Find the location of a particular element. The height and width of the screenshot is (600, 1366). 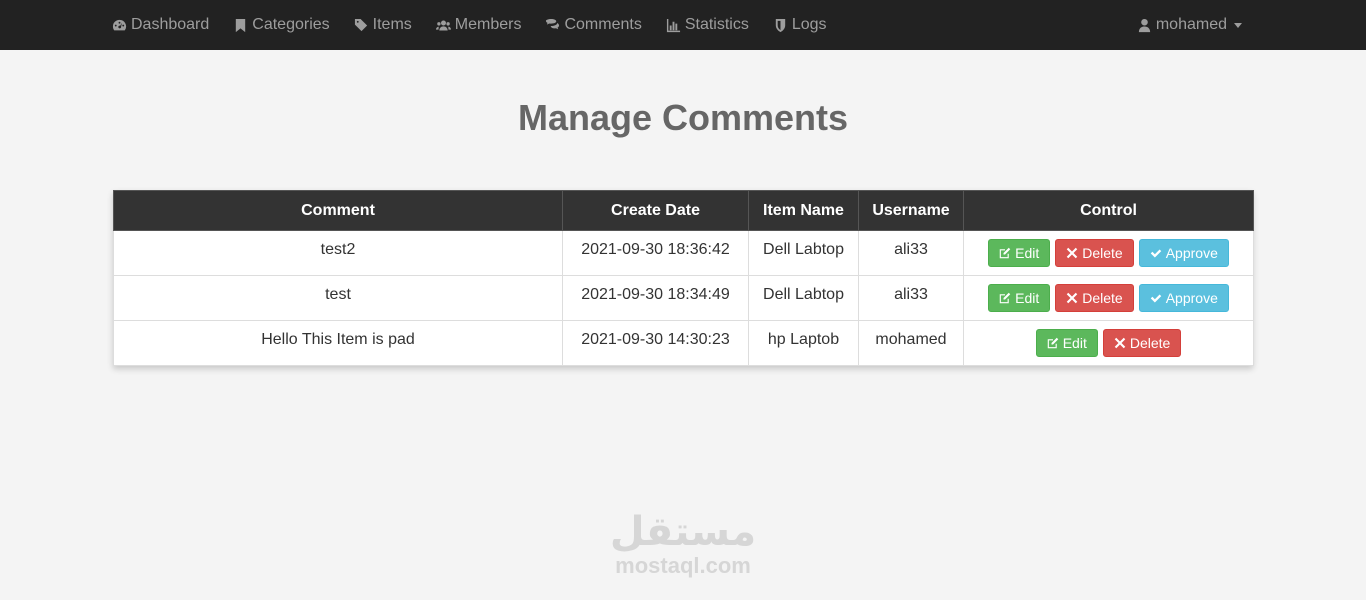

watermark-latin: mostaql.com is located at coordinates (683, 565).